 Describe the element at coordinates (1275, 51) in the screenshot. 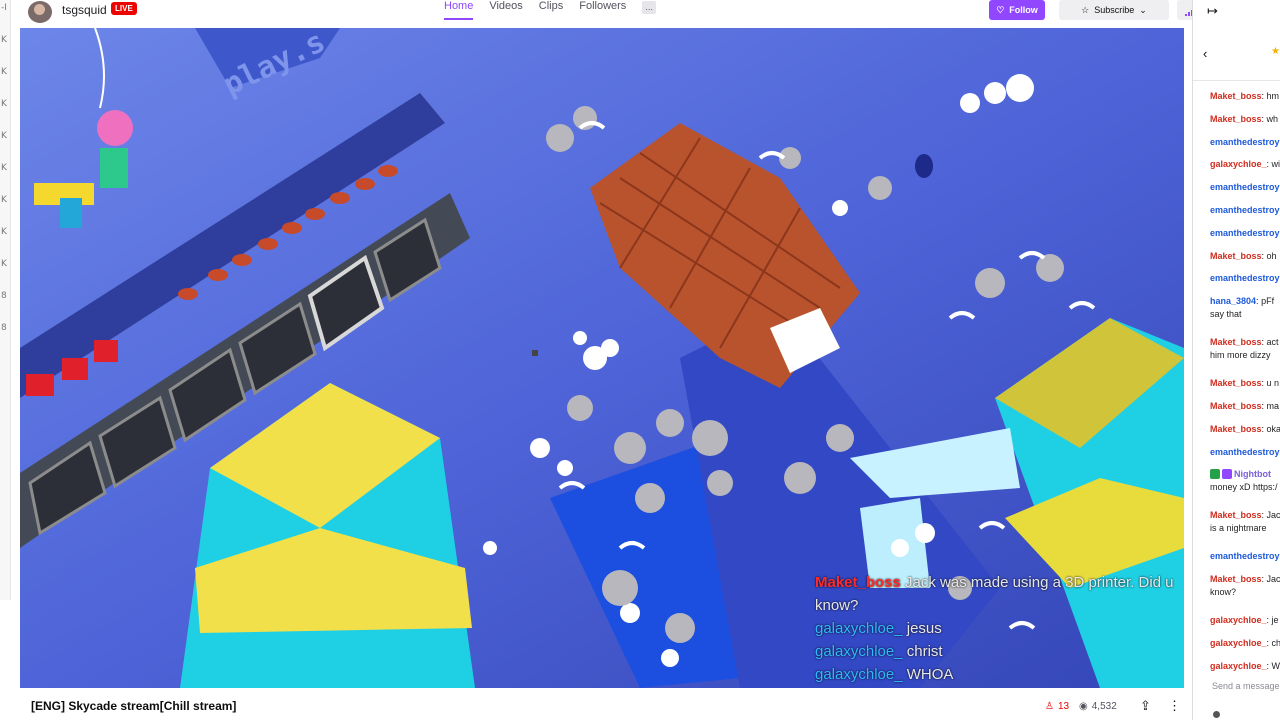

I see `star-icon: ★` at that location.